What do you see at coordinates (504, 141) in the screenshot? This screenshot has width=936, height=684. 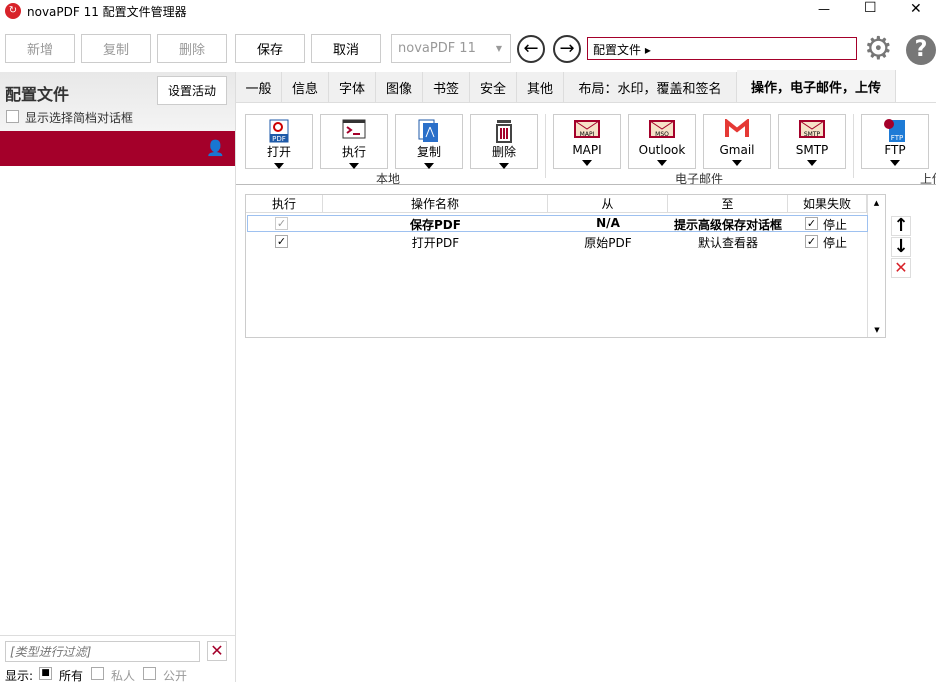 I see `delete-action-button: 删除` at bounding box center [504, 141].